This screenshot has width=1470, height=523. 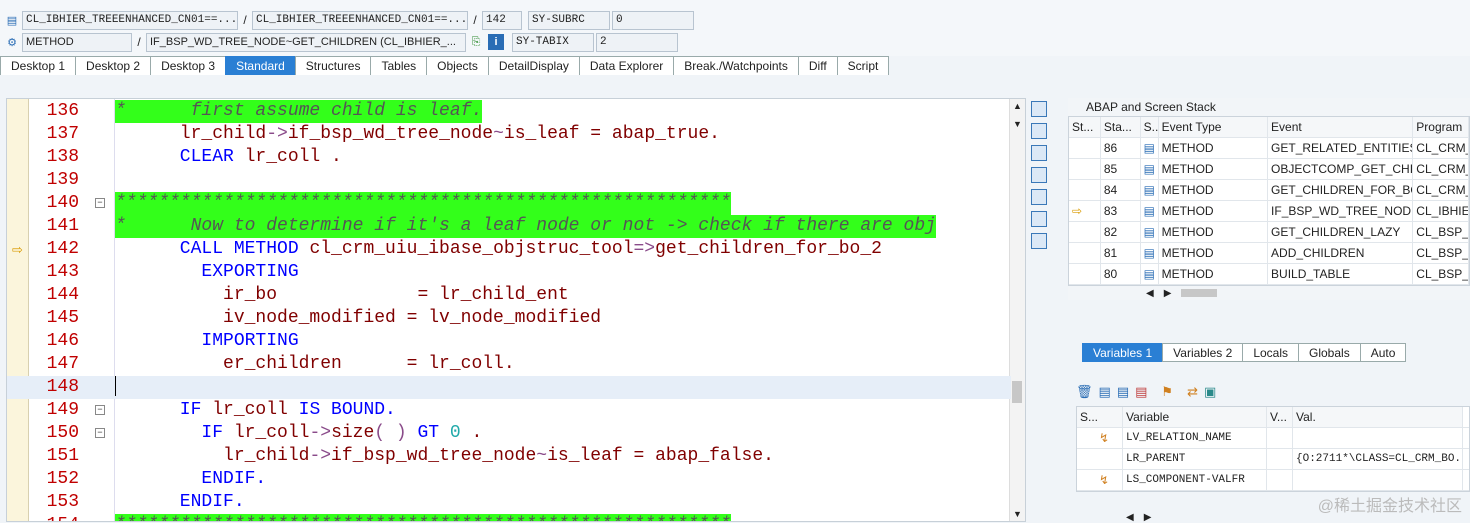 What do you see at coordinates (1039, 153) in the screenshot?
I see `swap-tool-icon` at bounding box center [1039, 153].